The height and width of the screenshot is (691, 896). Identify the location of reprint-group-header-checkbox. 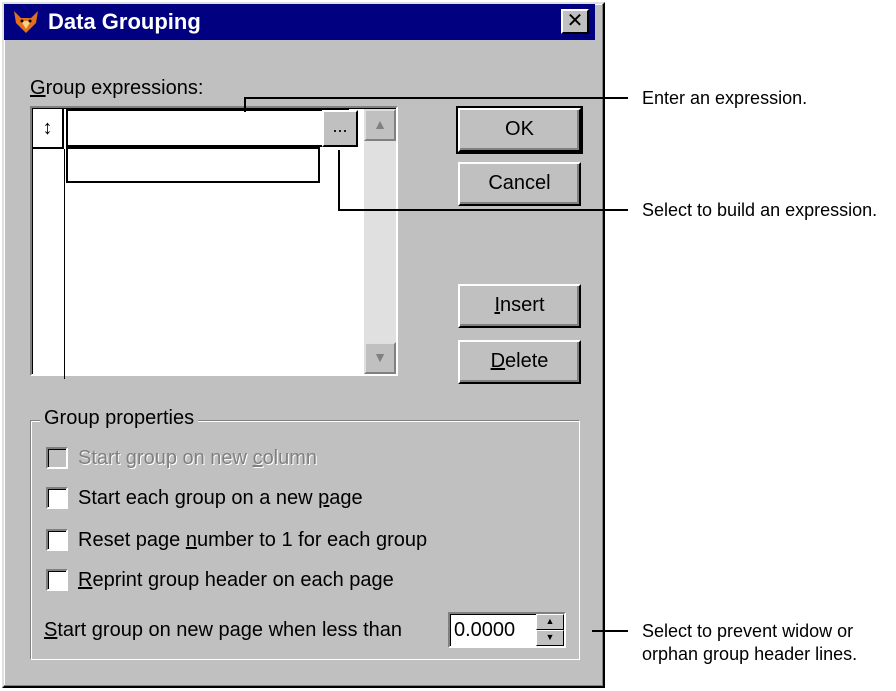
(57, 580).